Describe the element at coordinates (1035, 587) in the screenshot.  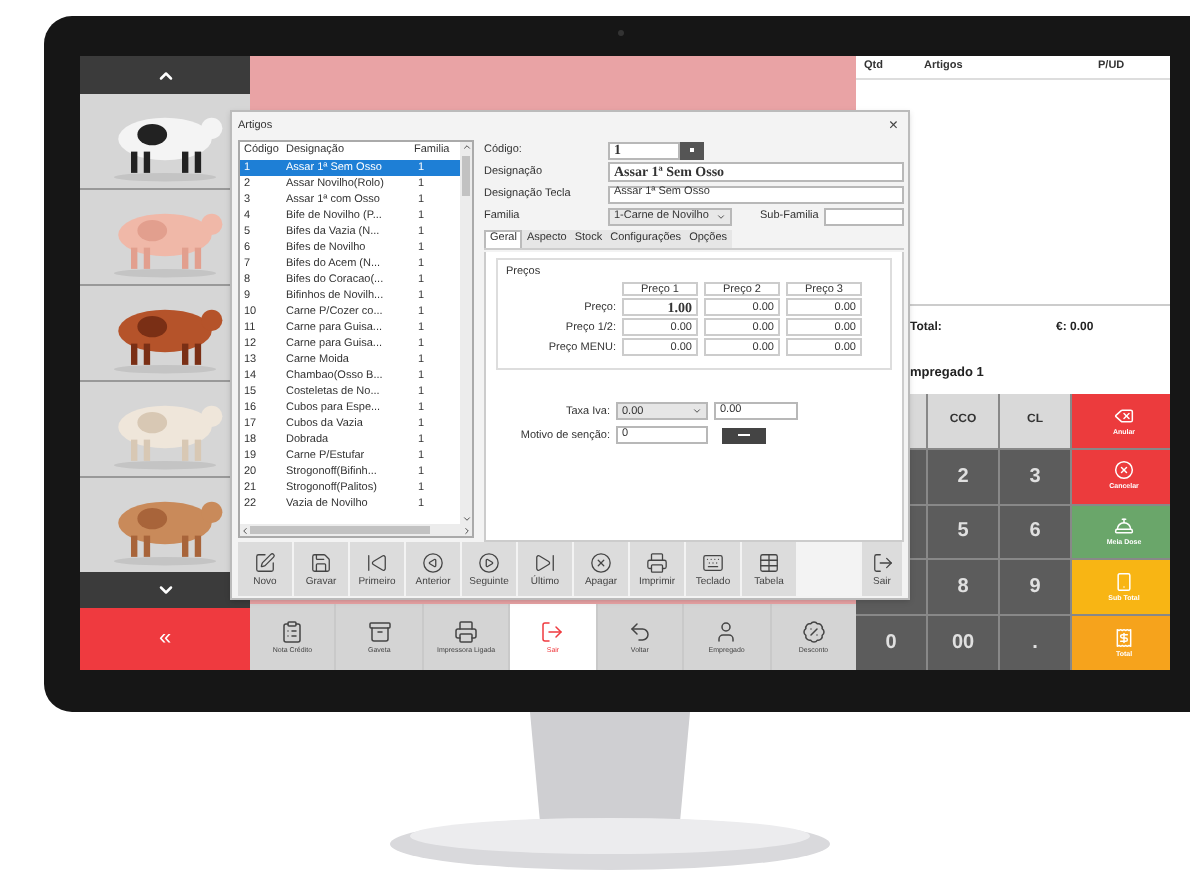
I see `keypad-key: 9` at that location.